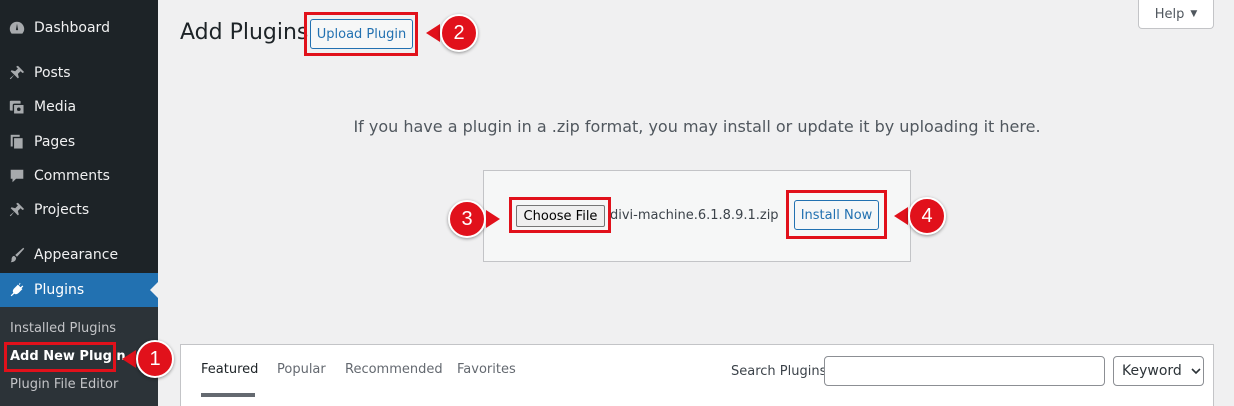 The image size is (1234, 406). What do you see at coordinates (17, 28) in the screenshot?
I see `dashboard-icon` at bounding box center [17, 28].